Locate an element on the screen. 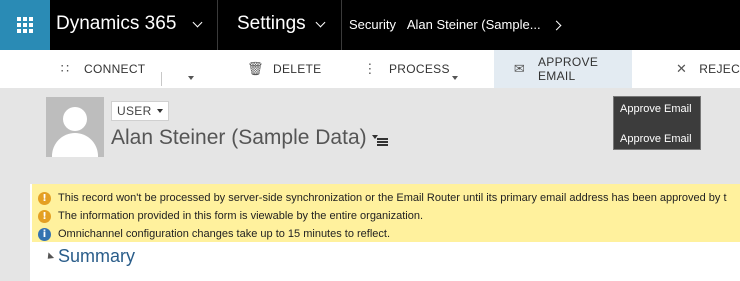  breadcrumb-section: Security is located at coordinates (372, 24).